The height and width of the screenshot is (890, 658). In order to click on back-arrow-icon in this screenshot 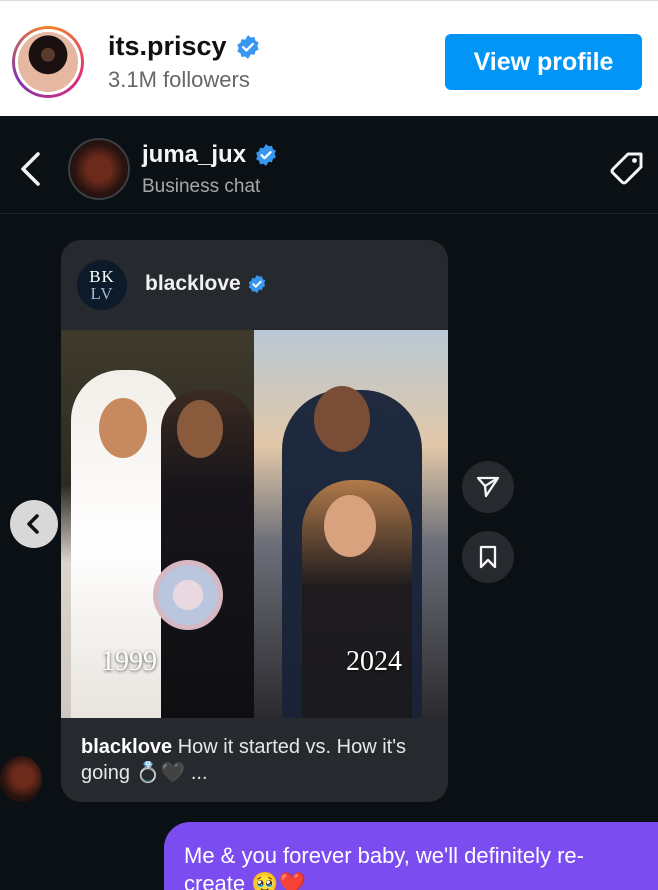, I will do `click(30, 169)`.